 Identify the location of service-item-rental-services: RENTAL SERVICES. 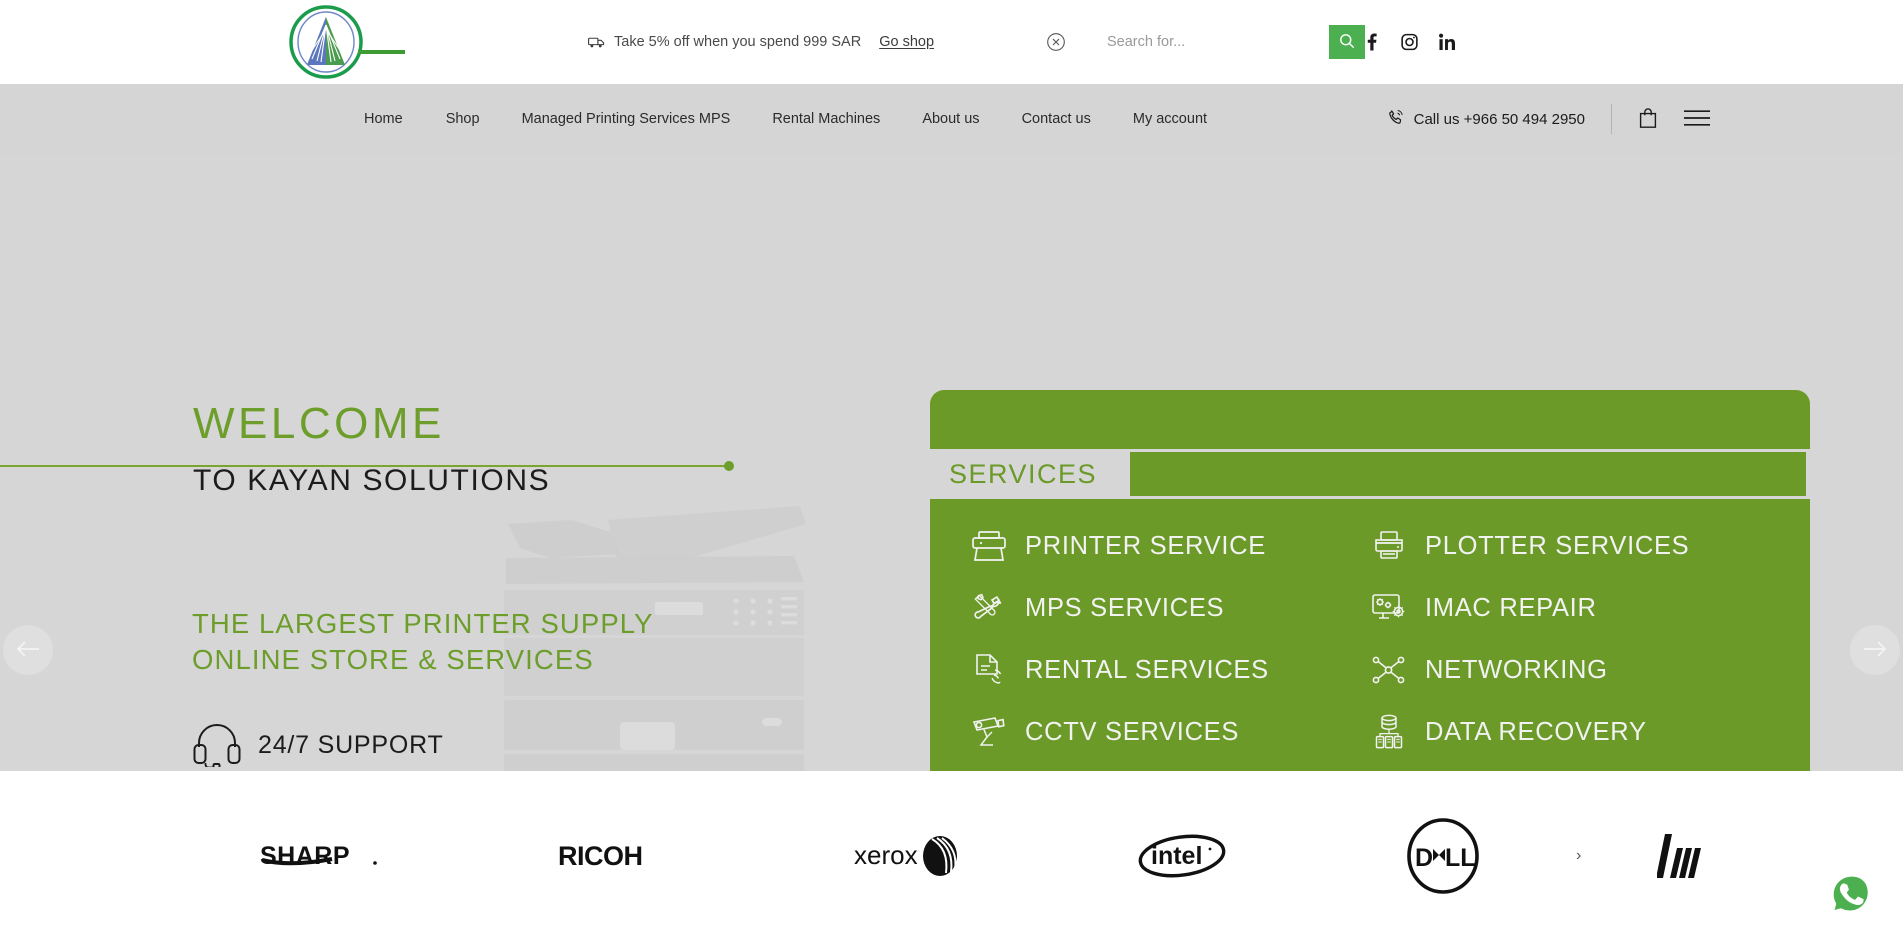
(1170, 670).